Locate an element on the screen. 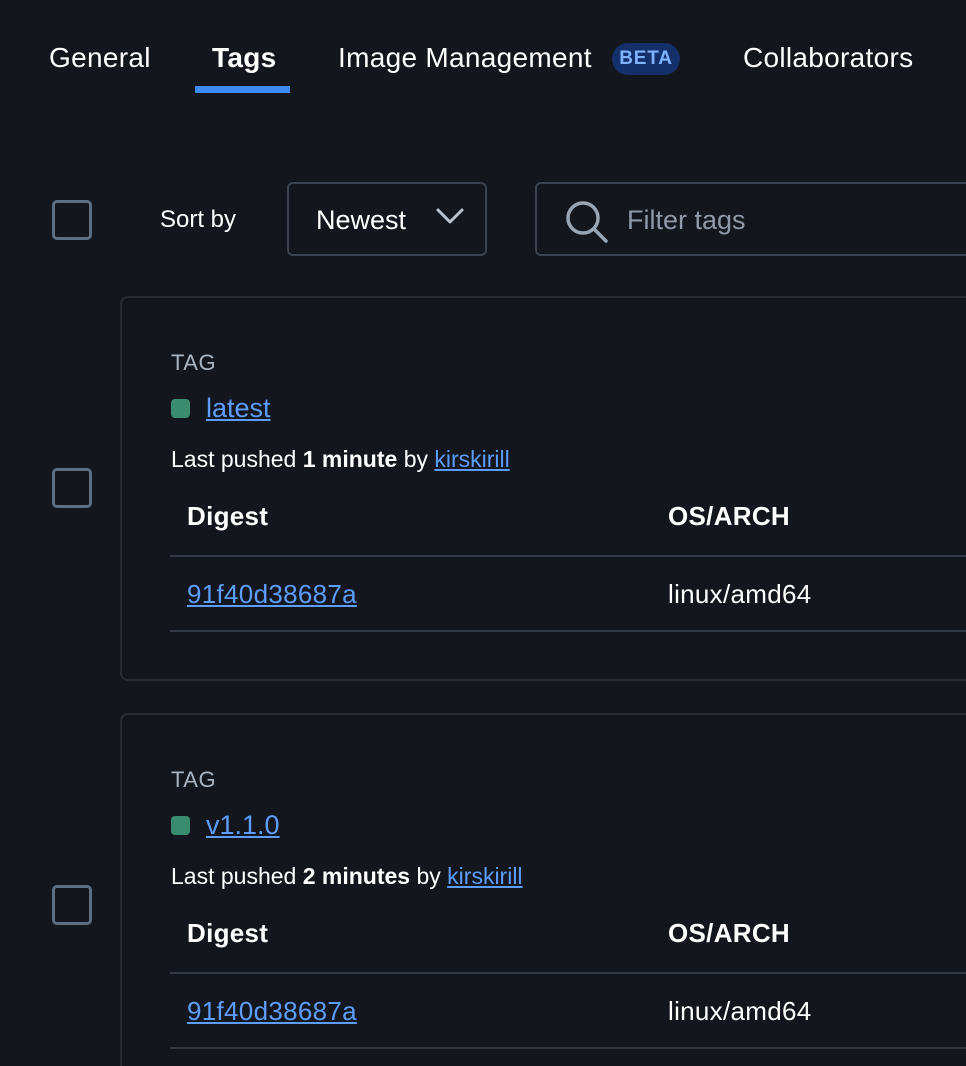 The width and height of the screenshot is (966, 1066). last-pushed-info: Last pushed 2 minutes by kirskirill is located at coordinates (347, 876).